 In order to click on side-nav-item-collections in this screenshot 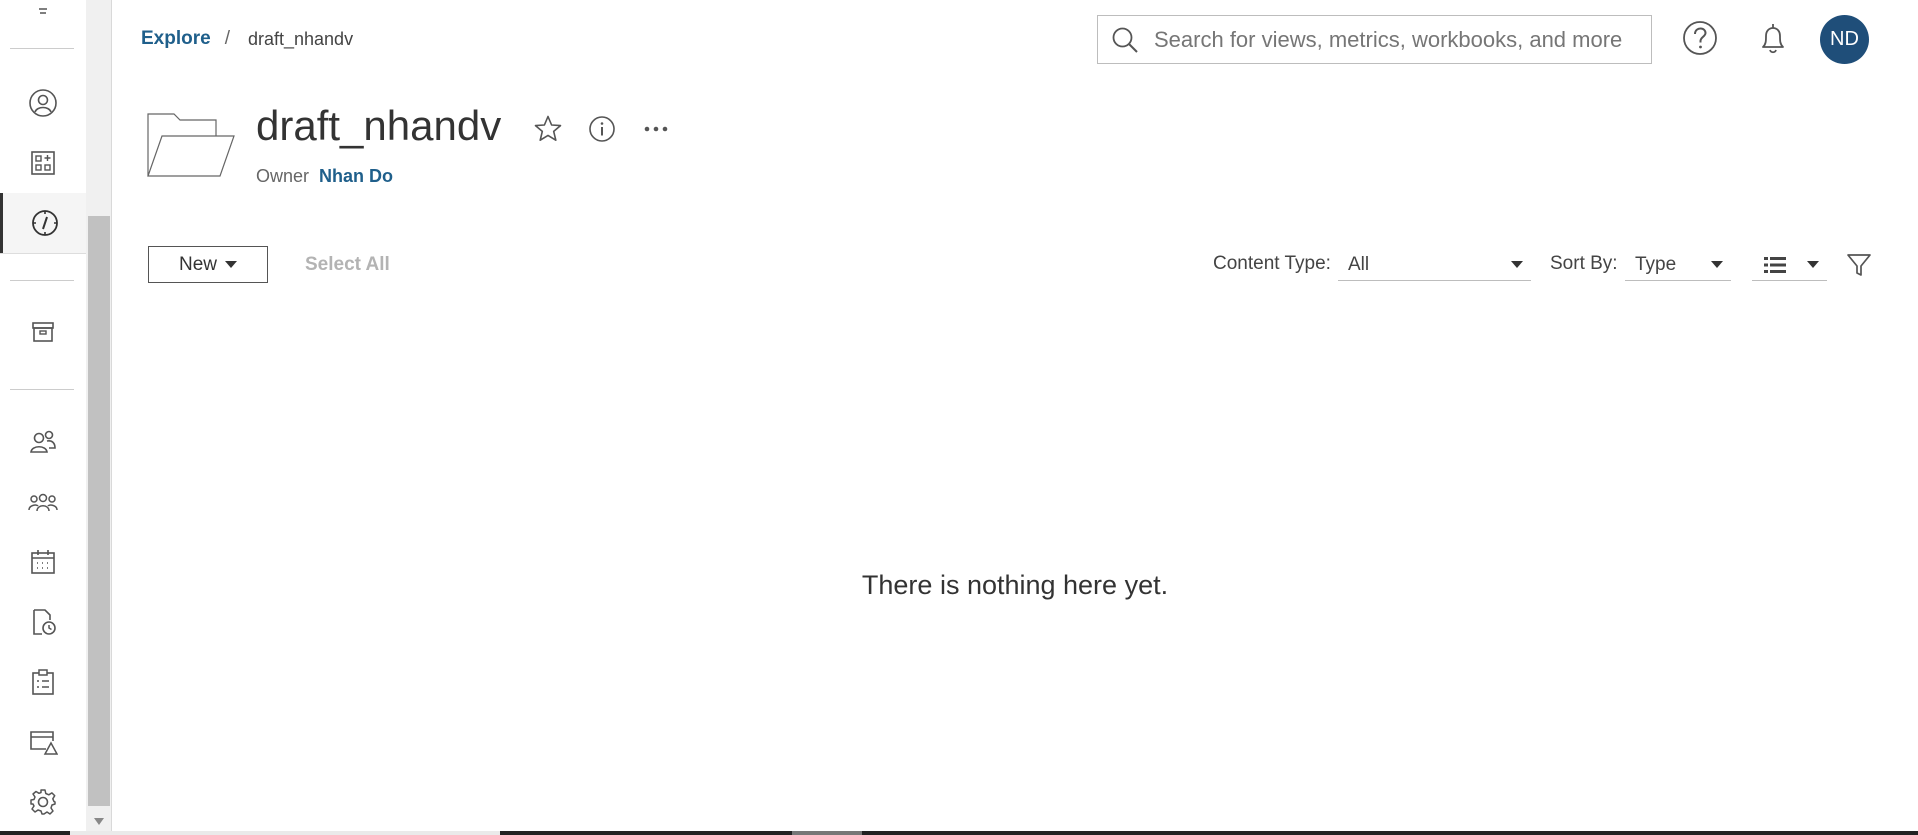, I will do `click(43, 332)`.